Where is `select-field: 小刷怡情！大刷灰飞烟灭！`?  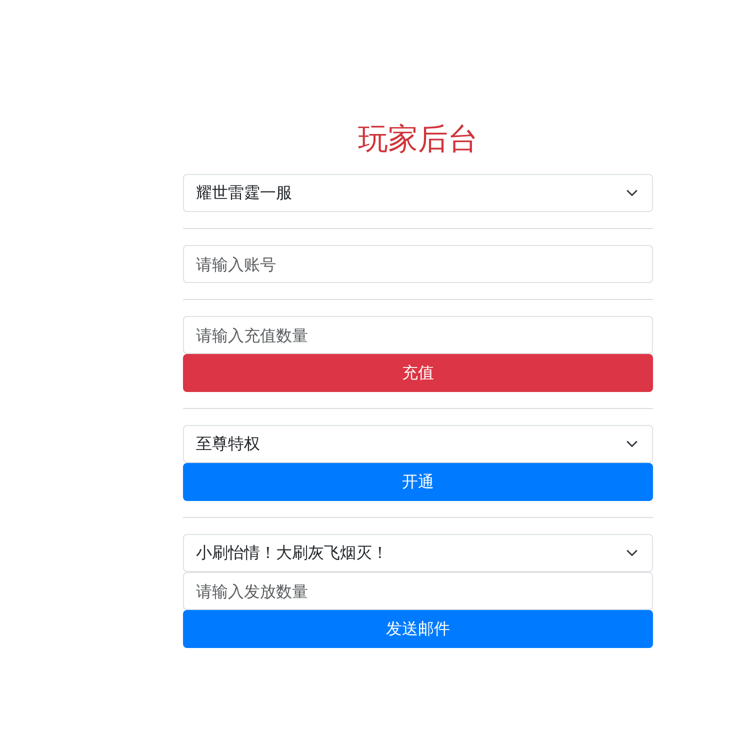 select-field: 小刷怡情！大刷灰飞烟灭！ is located at coordinates (418, 553).